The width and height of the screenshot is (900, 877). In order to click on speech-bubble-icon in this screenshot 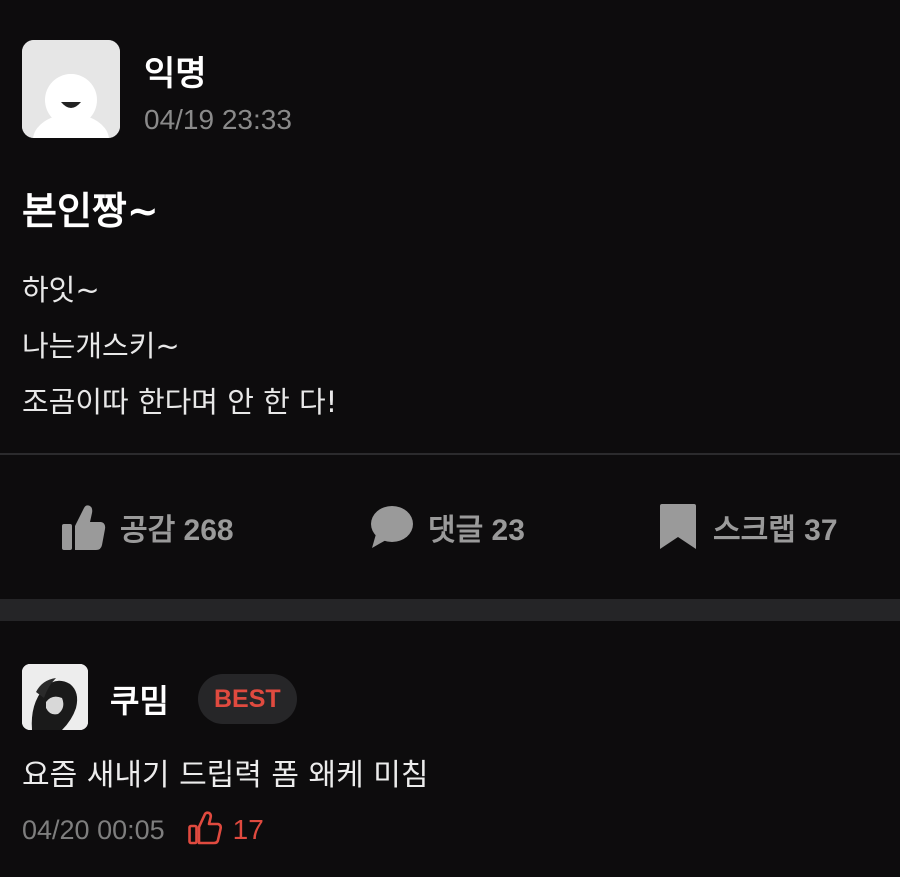, I will do `click(392, 527)`.